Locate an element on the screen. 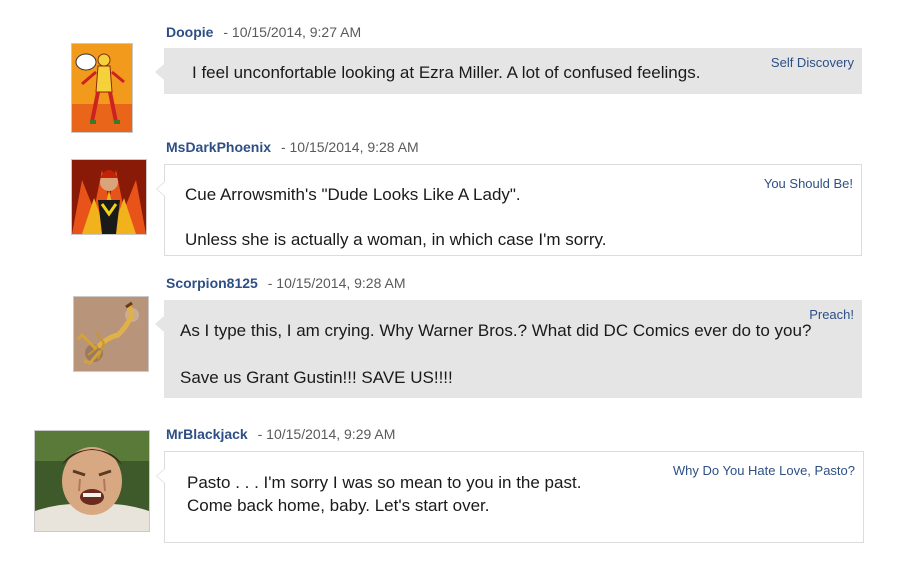 The width and height of the screenshot is (920, 580). comment-meta: Doopie - 10/15/2014, 9:27 AM is located at coordinates (263, 32).